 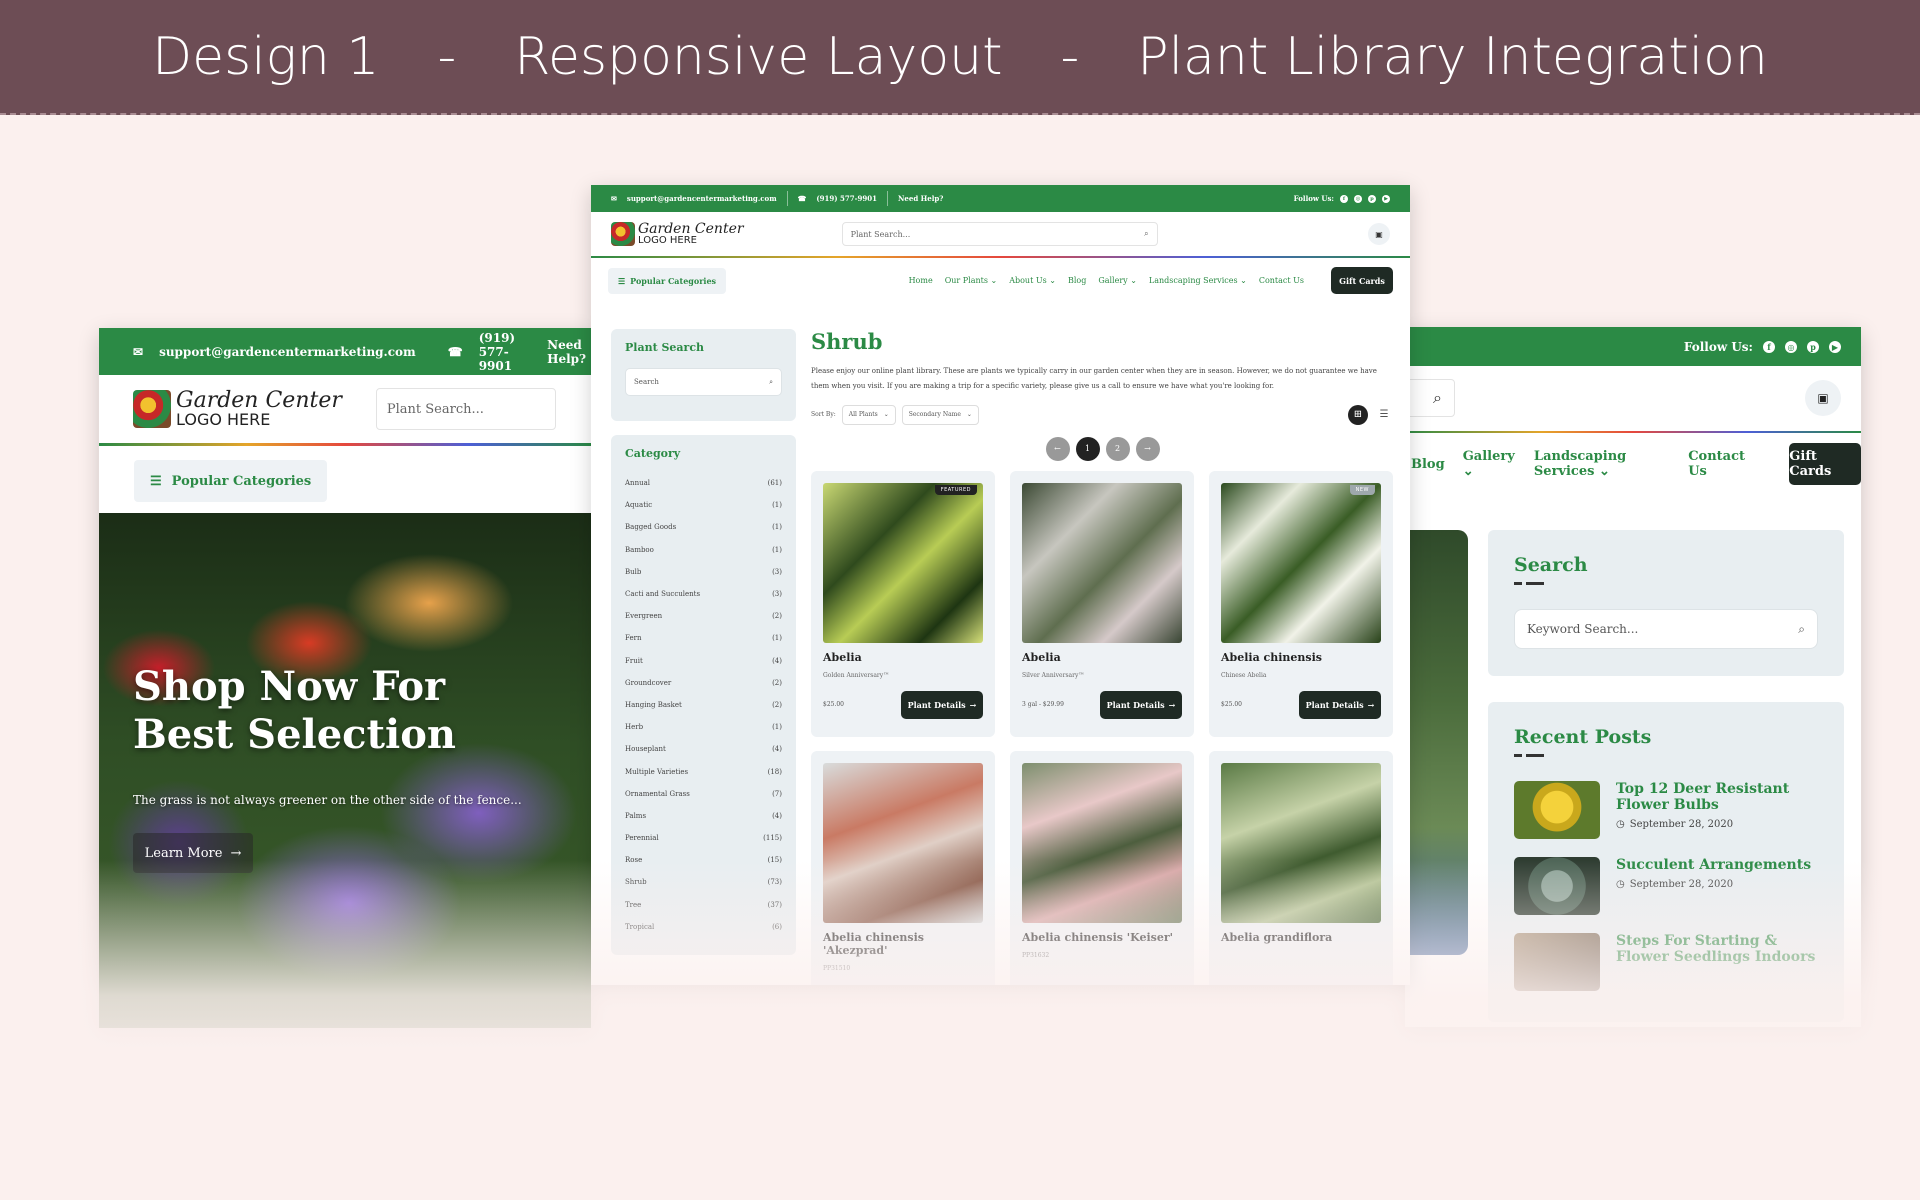 I want to click on category-item: Houseplant (4), so click(x=703, y=749).